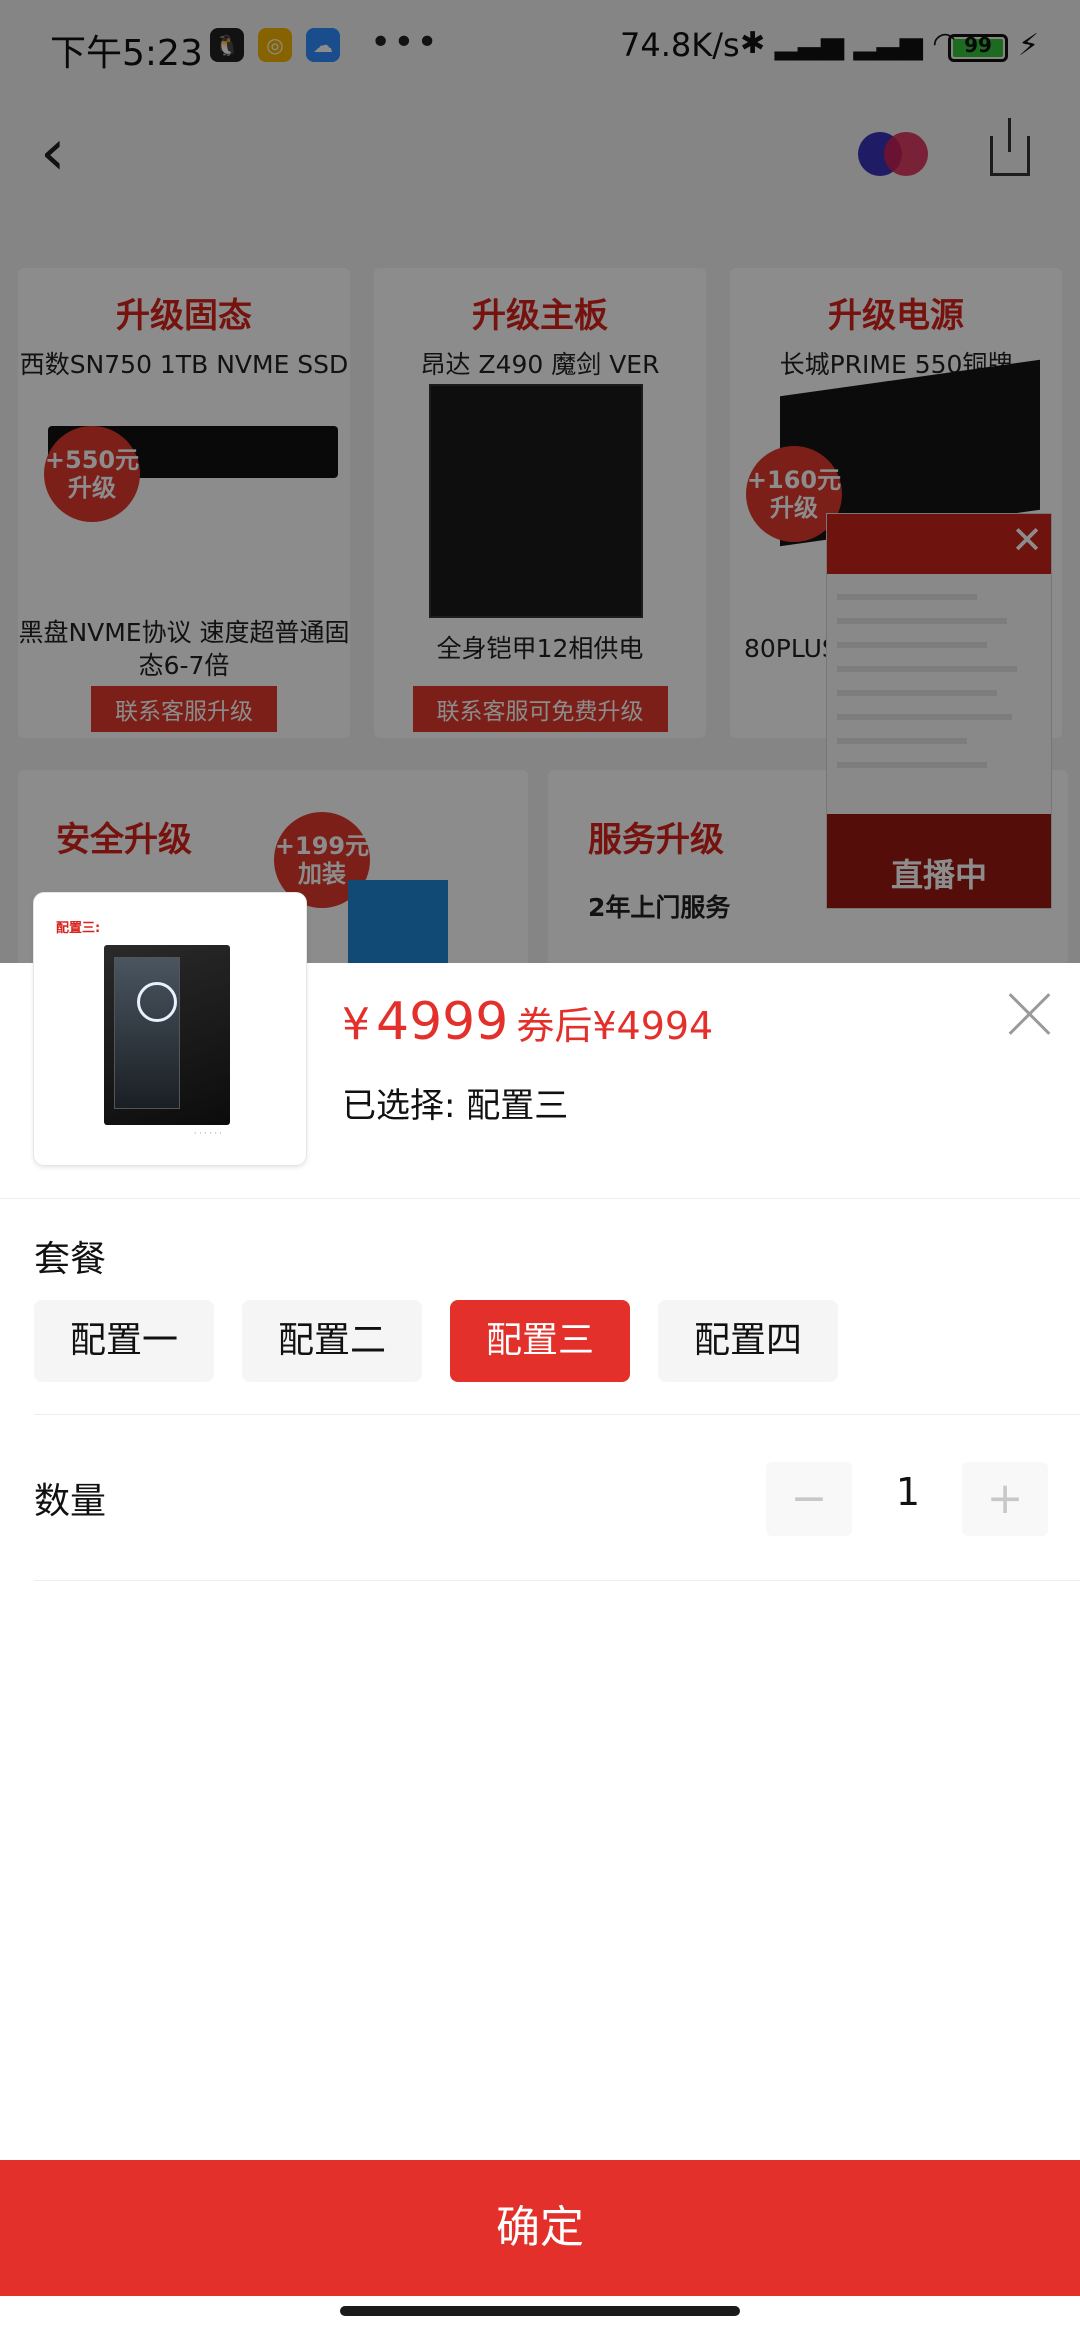 The image size is (1080, 2340). I want to click on price-symbol: ¥, so click(356, 1024).